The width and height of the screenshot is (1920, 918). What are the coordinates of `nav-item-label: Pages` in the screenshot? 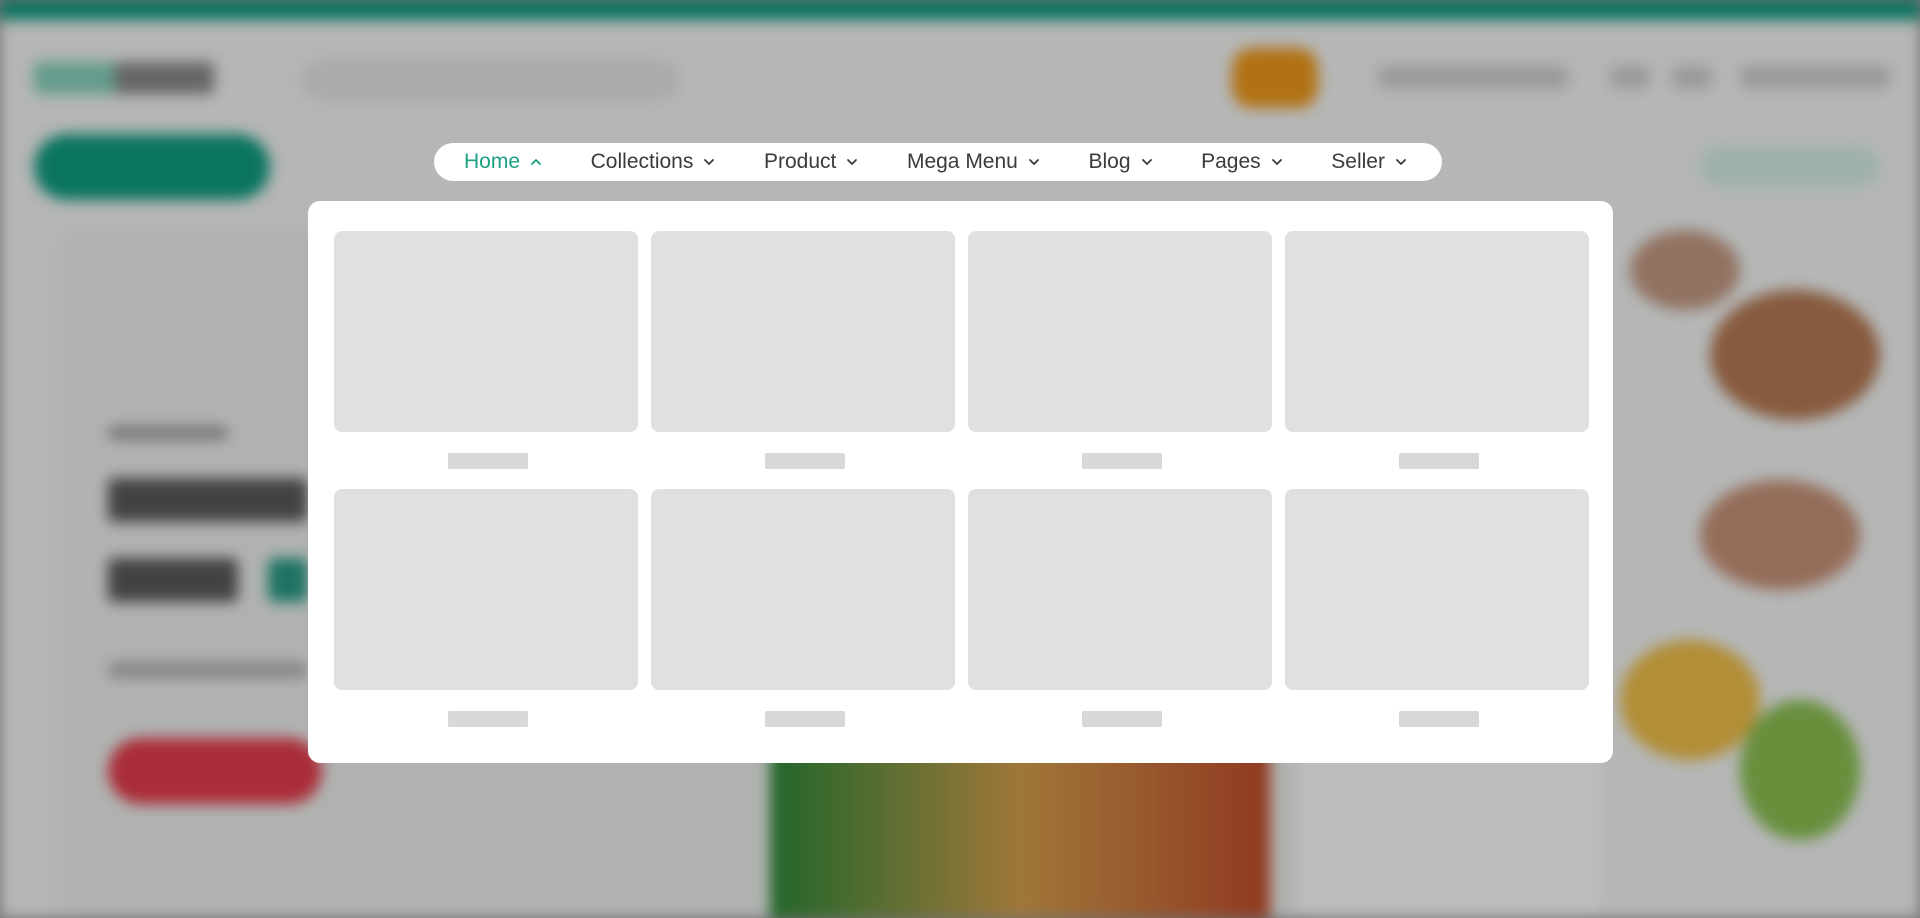 It's located at (1231, 161).